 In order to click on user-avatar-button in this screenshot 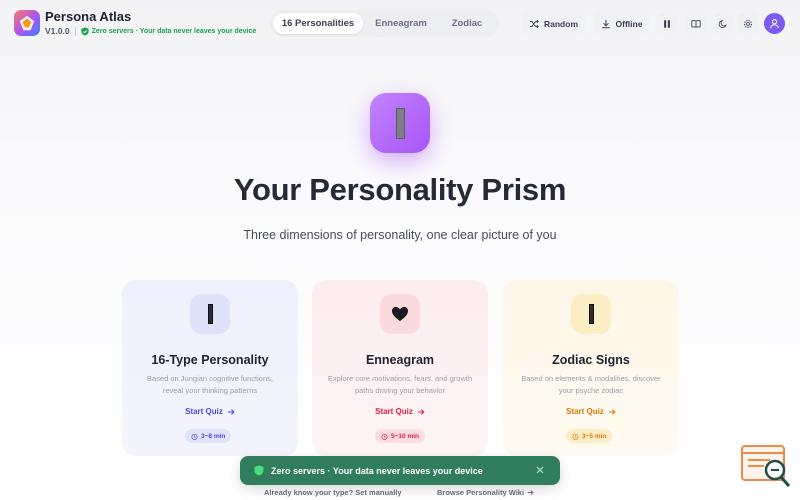, I will do `click(774, 23)`.